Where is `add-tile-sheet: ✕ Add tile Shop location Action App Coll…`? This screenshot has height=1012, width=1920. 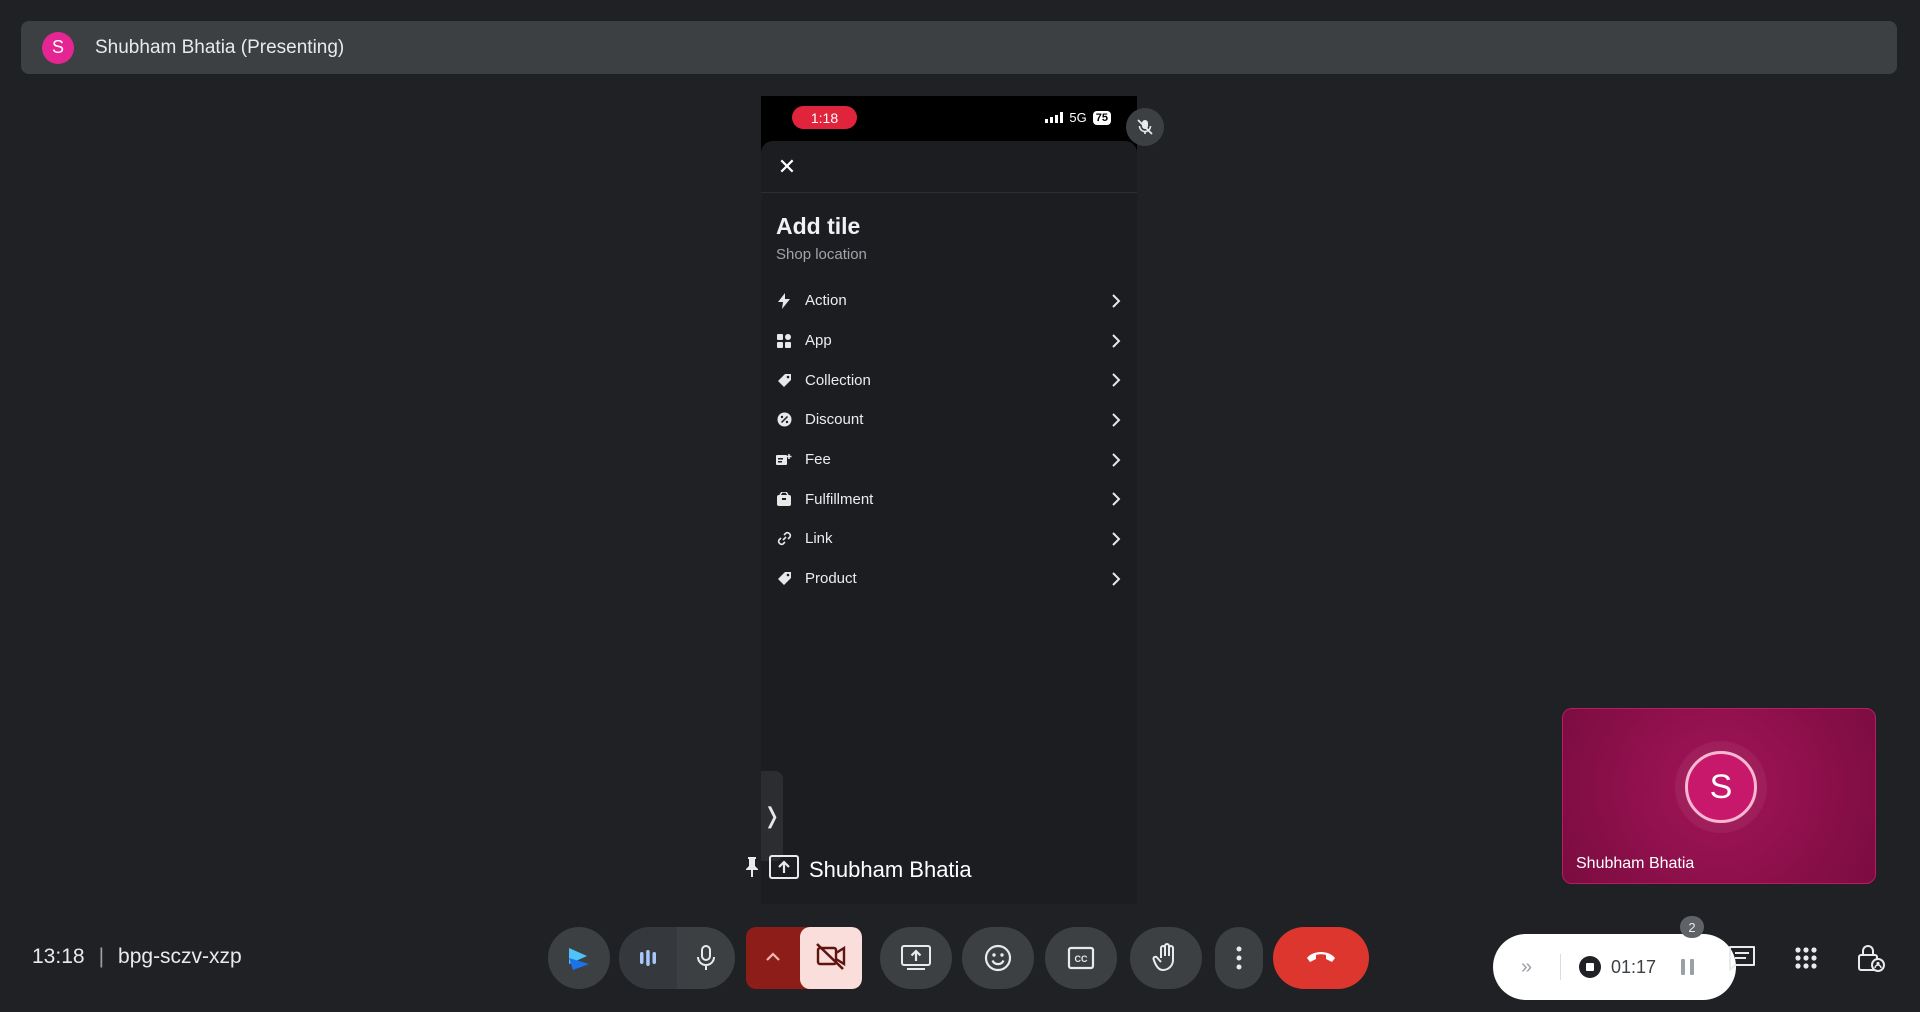 add-tile-sheet: ✕ Add tile Shop location Action App Coll… is located at coordinates (949, 522).